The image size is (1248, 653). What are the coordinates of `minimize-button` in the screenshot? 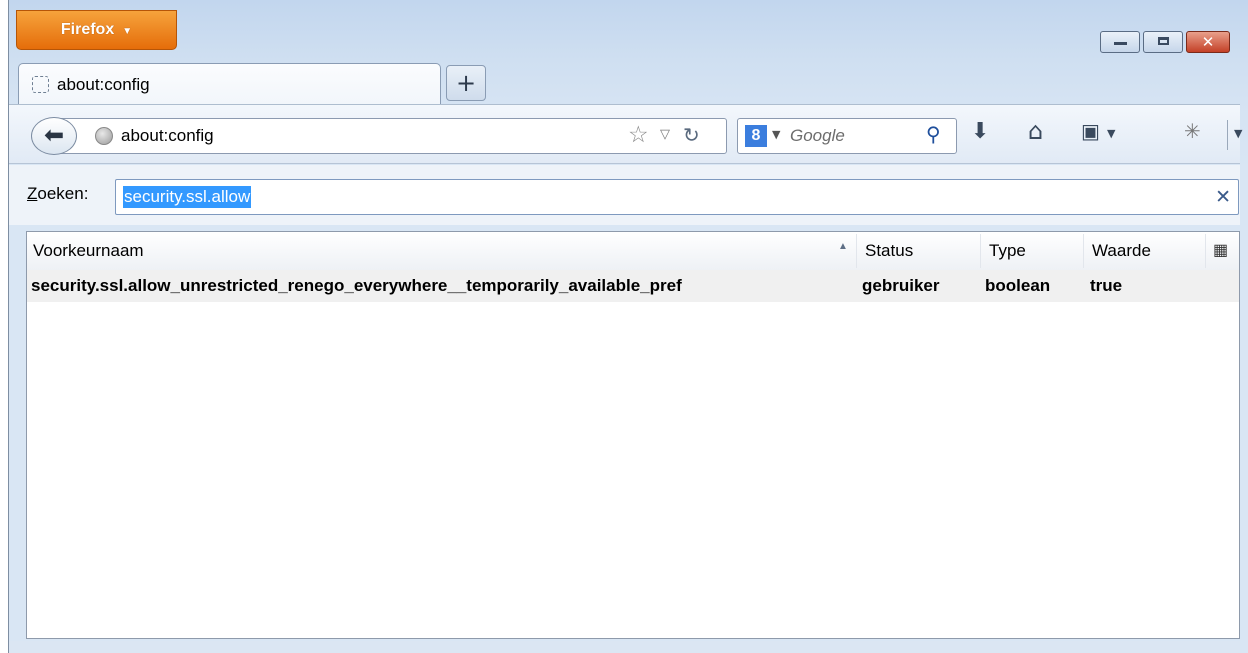 It's located at (1120, 42).